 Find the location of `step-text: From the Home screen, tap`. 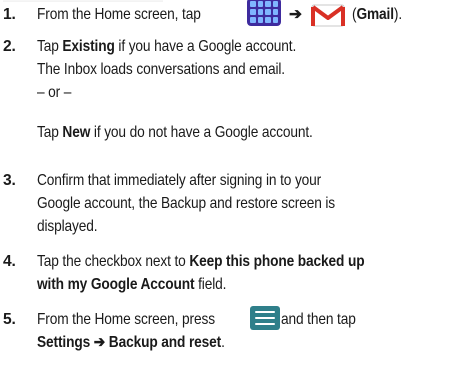

step-text: From the Home screen, tap is located at coordinates (119, 15).